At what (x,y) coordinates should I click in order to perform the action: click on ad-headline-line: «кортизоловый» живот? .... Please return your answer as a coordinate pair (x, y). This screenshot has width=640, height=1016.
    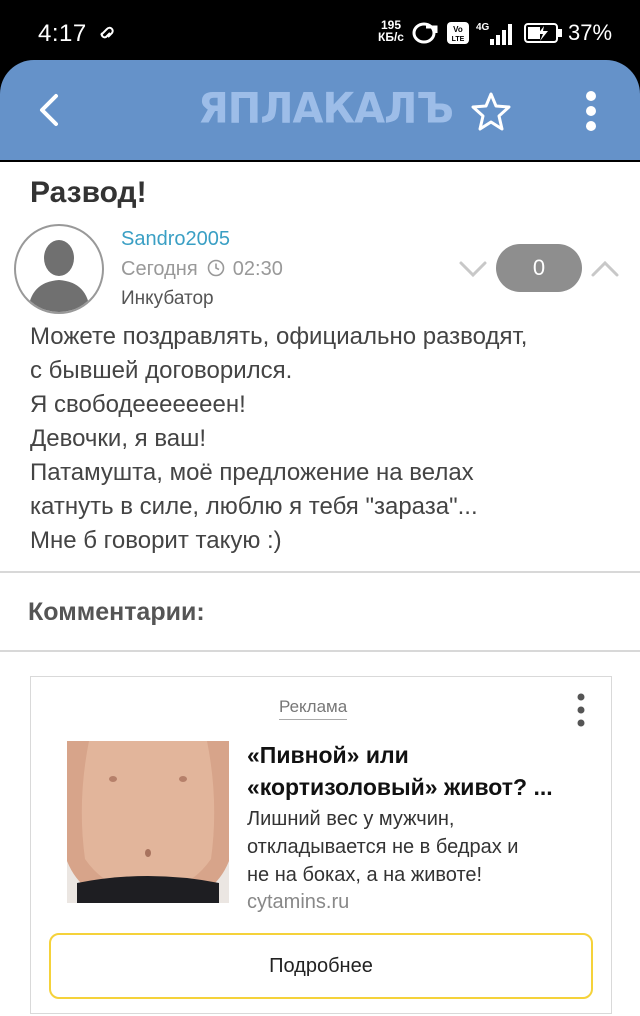
    Looking at the image, I should click on (400, 787).